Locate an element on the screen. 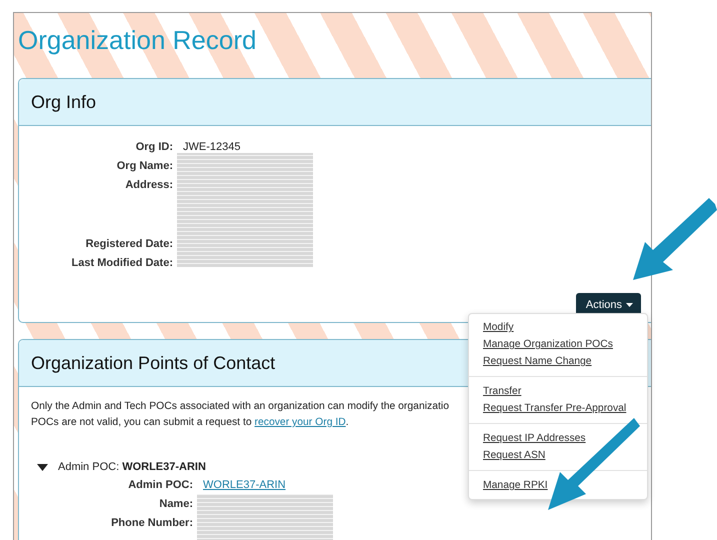 This screenshot has height=540, width=717. info-paragraph: Only the Admin and Tech POCs associated with an organization can modify the organizatio POCs are not valid, you can submit a request to recover your Org ID. is located at coordinates (240, 415).